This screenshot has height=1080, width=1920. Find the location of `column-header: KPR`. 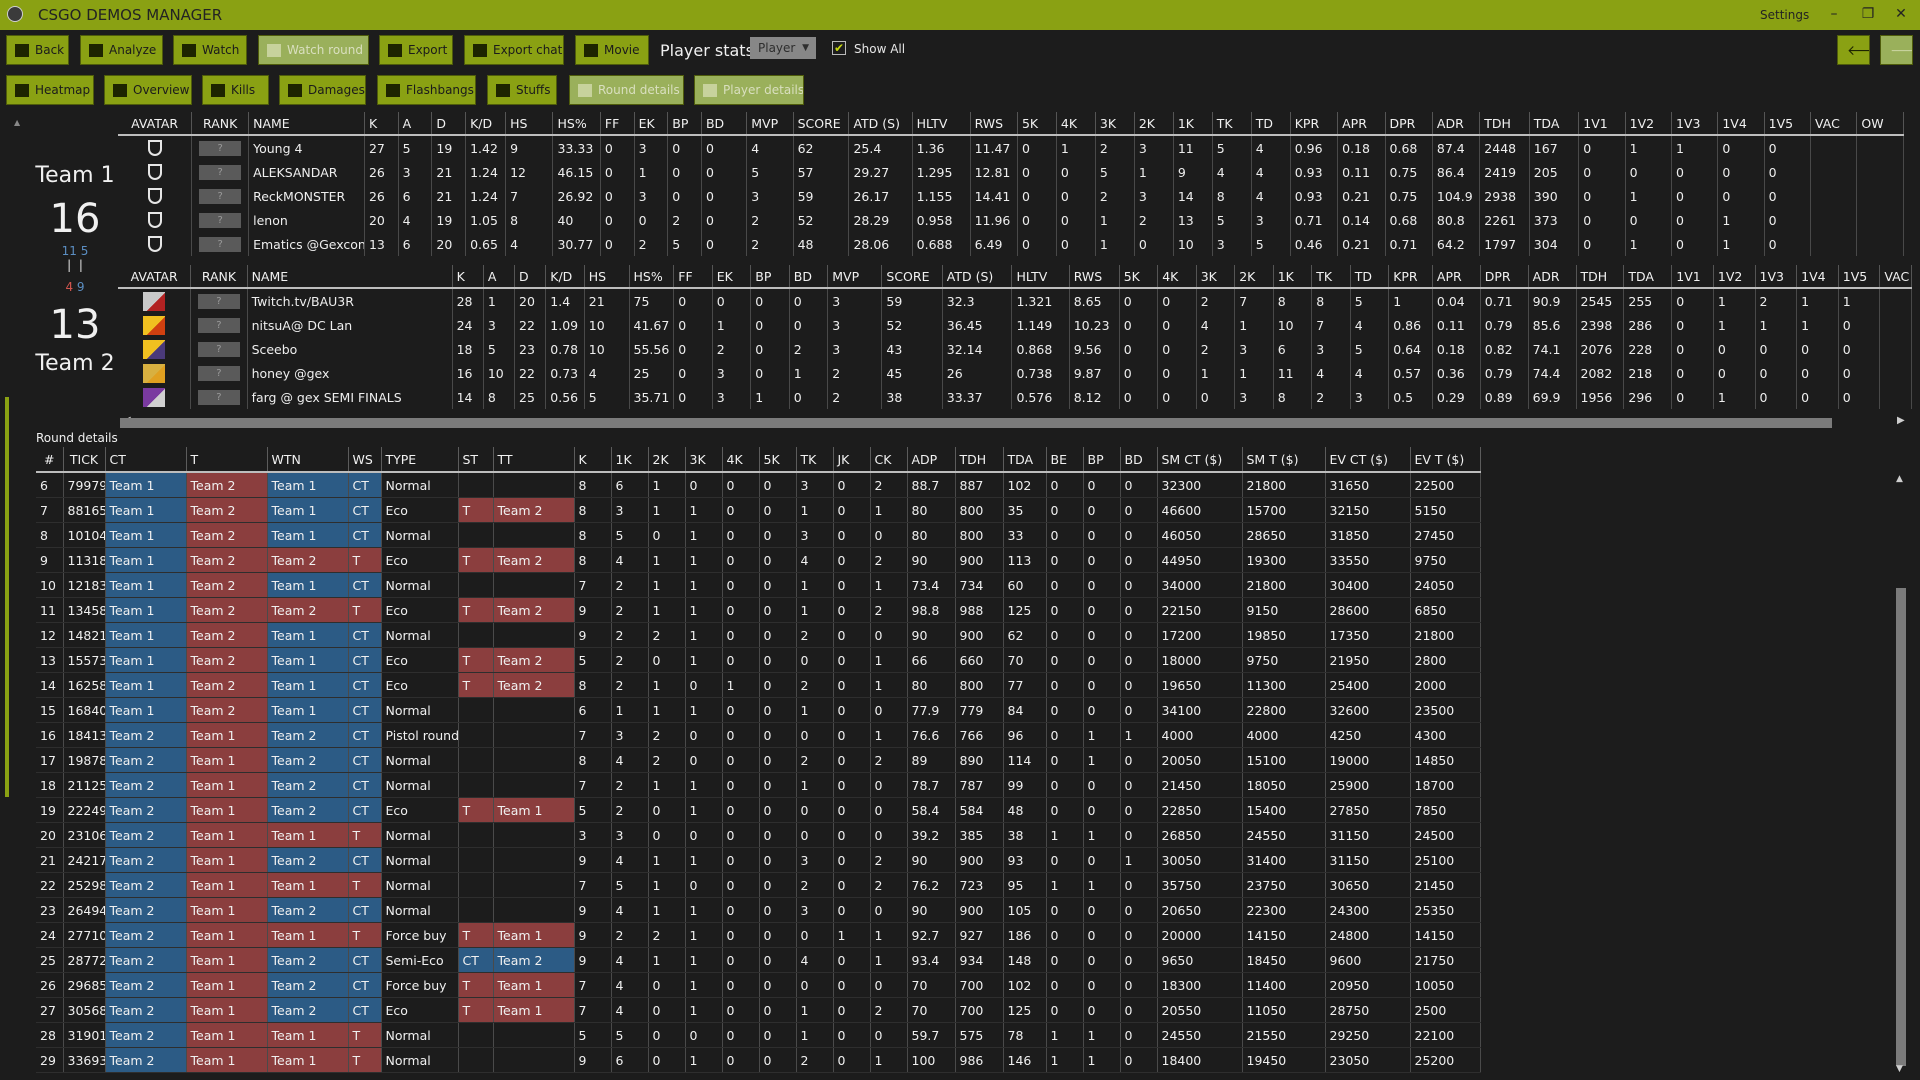

column-header: KPR is located at coordinates (1410, 276).